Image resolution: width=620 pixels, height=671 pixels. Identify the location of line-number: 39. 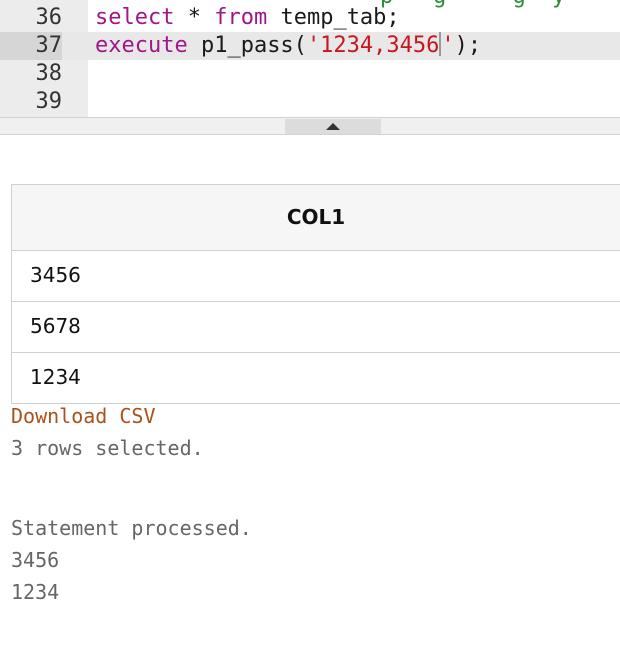
(49, 101).